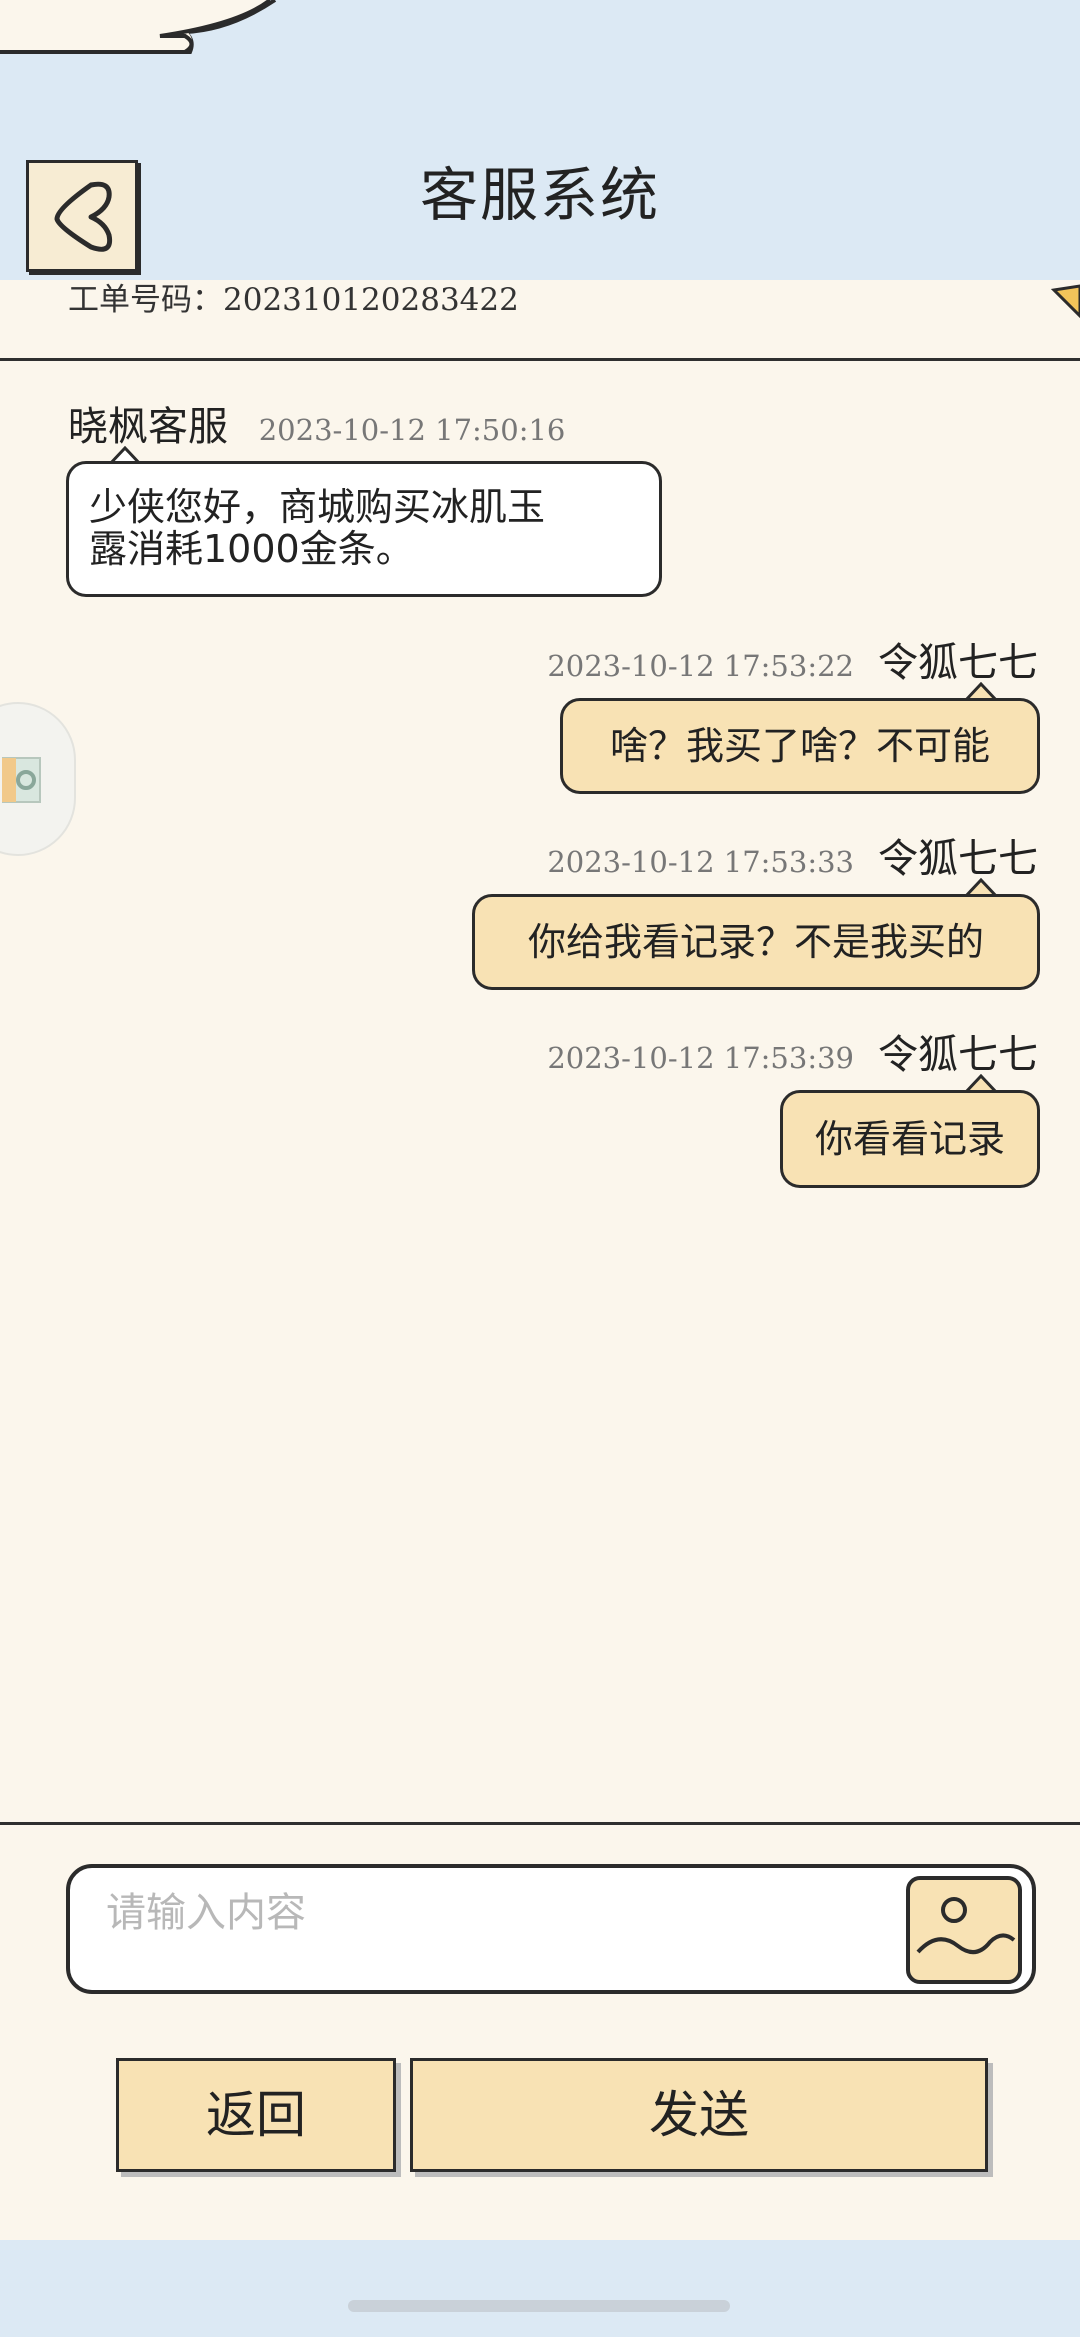 This screenshot has height=2337, width=1080. What do you see at coordinates (412, 430) in the screenshot?
I see `message-time: 2023-10-12 17:50:16` at bounding box center [412, 430].